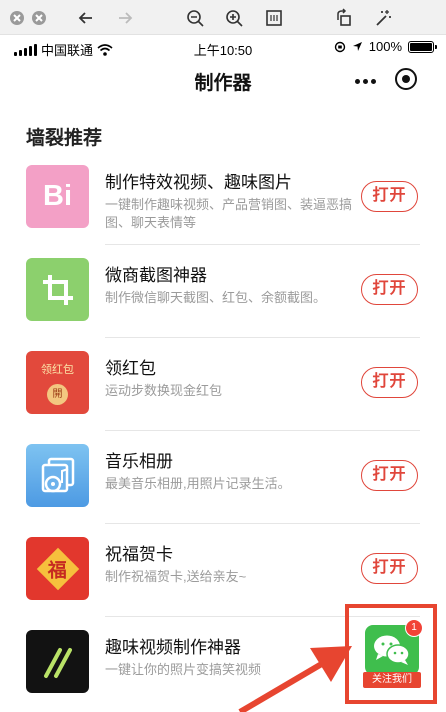 The image size is (446, 712). I want to click on list-item: 音乐相册 最美音乐相册,用照片记录生活。 打开, so click(223, 477).